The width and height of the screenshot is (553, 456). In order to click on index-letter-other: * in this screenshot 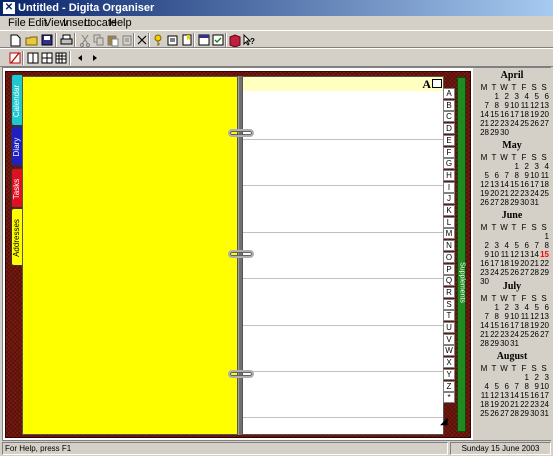, I will do `click(449, 398)`.